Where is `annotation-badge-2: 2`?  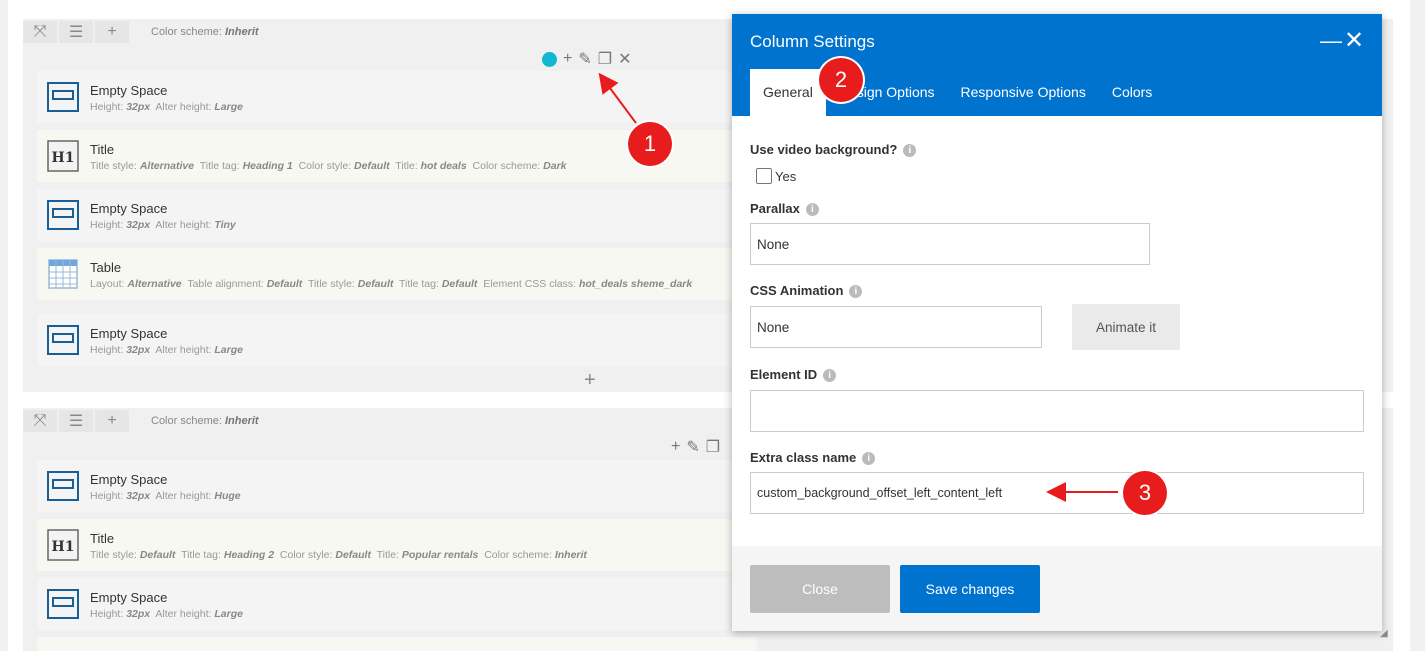
annotation-badge-2: 2 is located at coordinates (841, 80).